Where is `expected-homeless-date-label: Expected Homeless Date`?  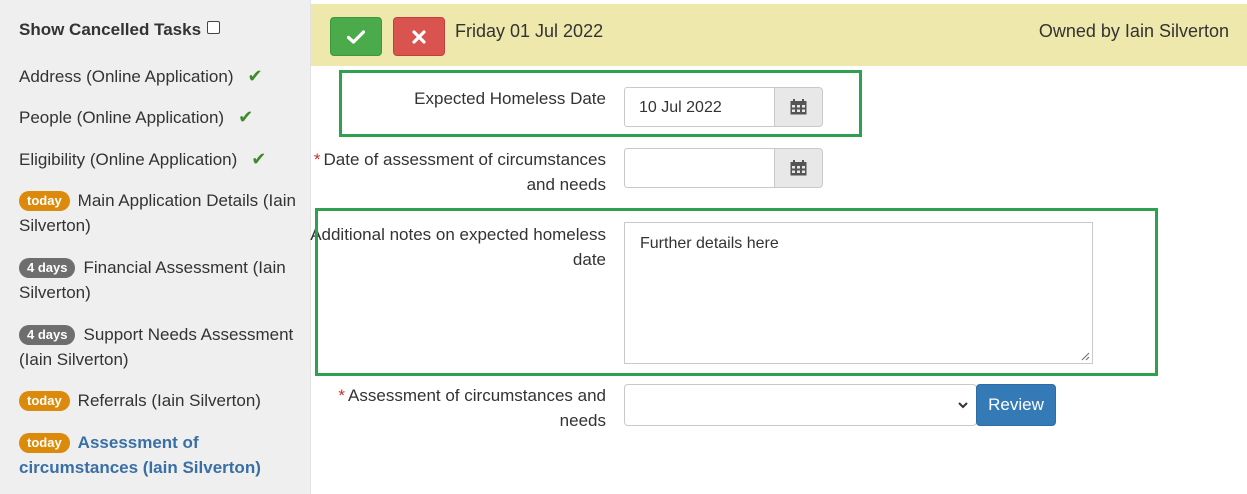
expected-homeless-date-label: Expected Homeless Date is located at coordinates (510, 98).